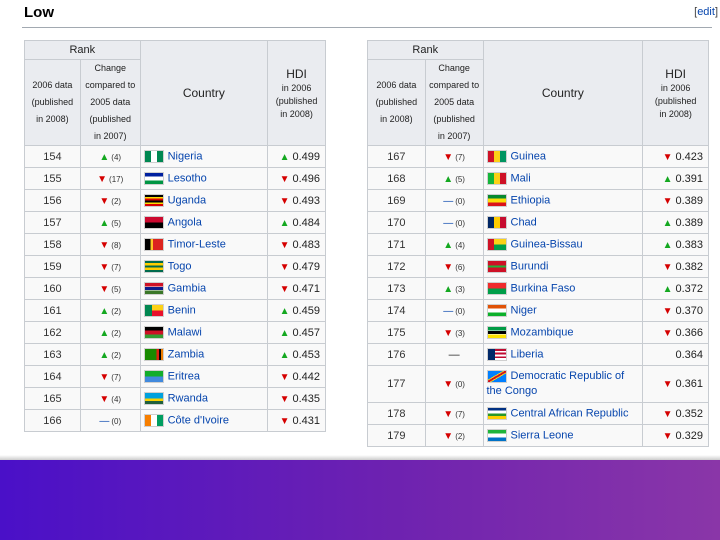 The width and height of the screenshot is (720, 540). Describe the element at coordinates (675, 73) in the screenshot. I see `hdi-header-title: HDI` at that location.